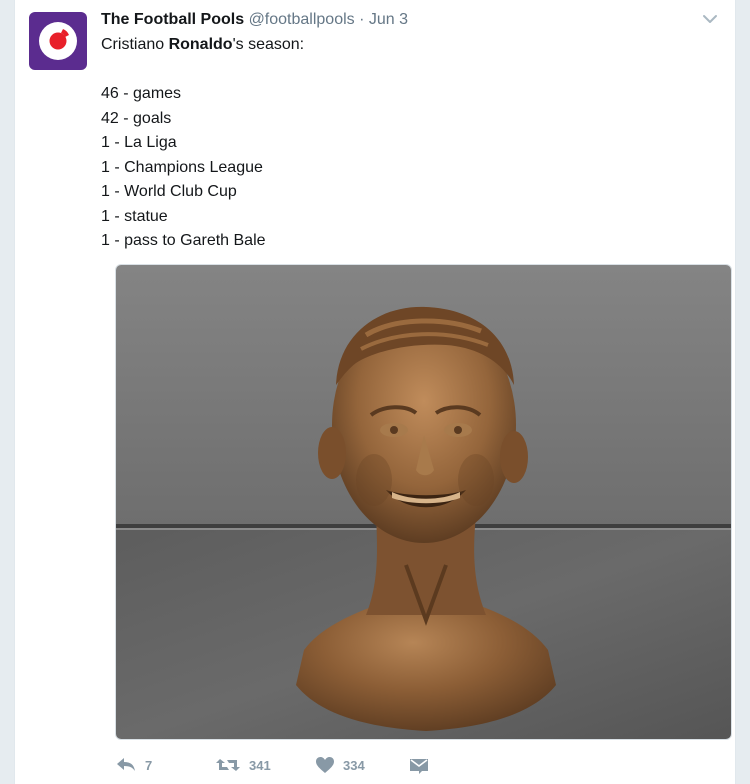 The image size is (750, 784). I want to click on reply-button: 7, so click(133, 765).